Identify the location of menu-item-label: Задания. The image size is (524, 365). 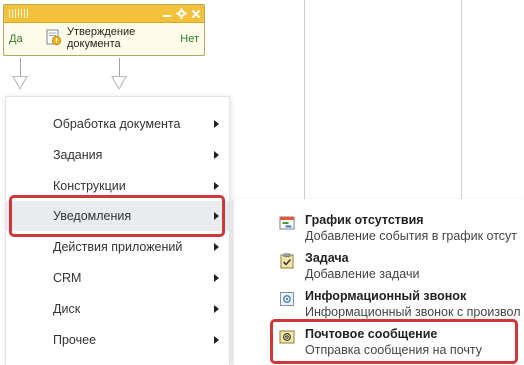
(78, 155).